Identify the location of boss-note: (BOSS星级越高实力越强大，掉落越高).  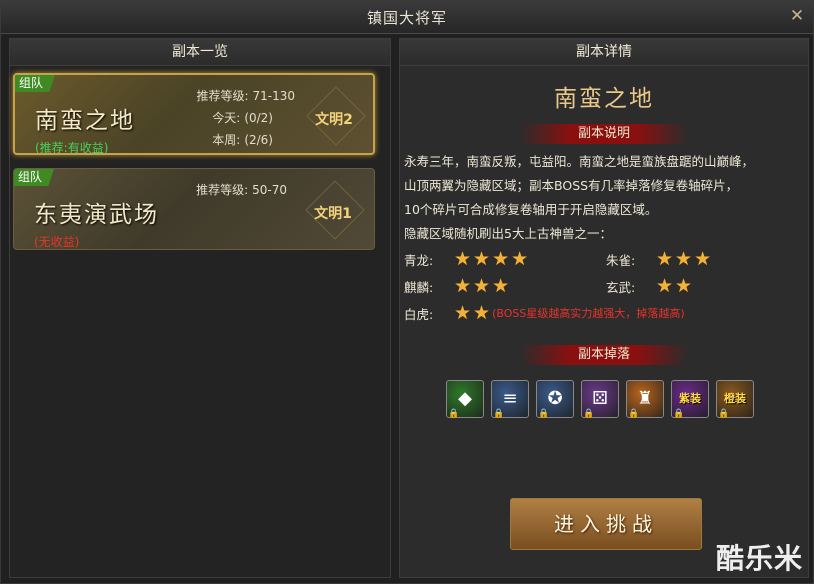
(588, 313).